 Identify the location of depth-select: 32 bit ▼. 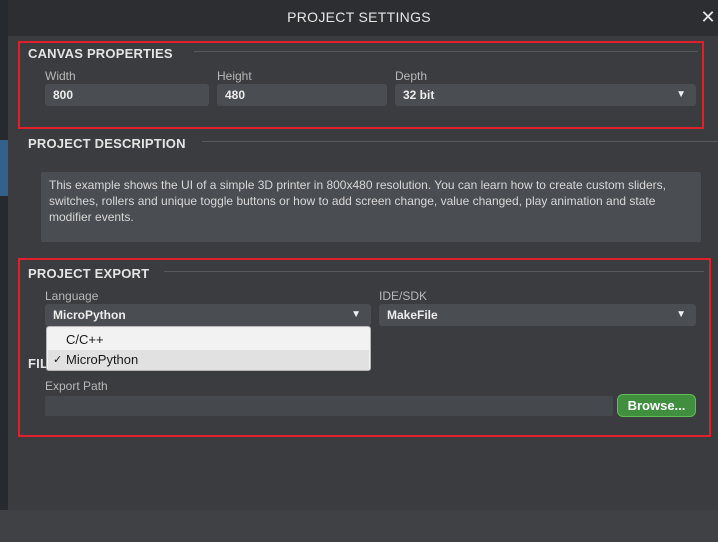
(545, 95).